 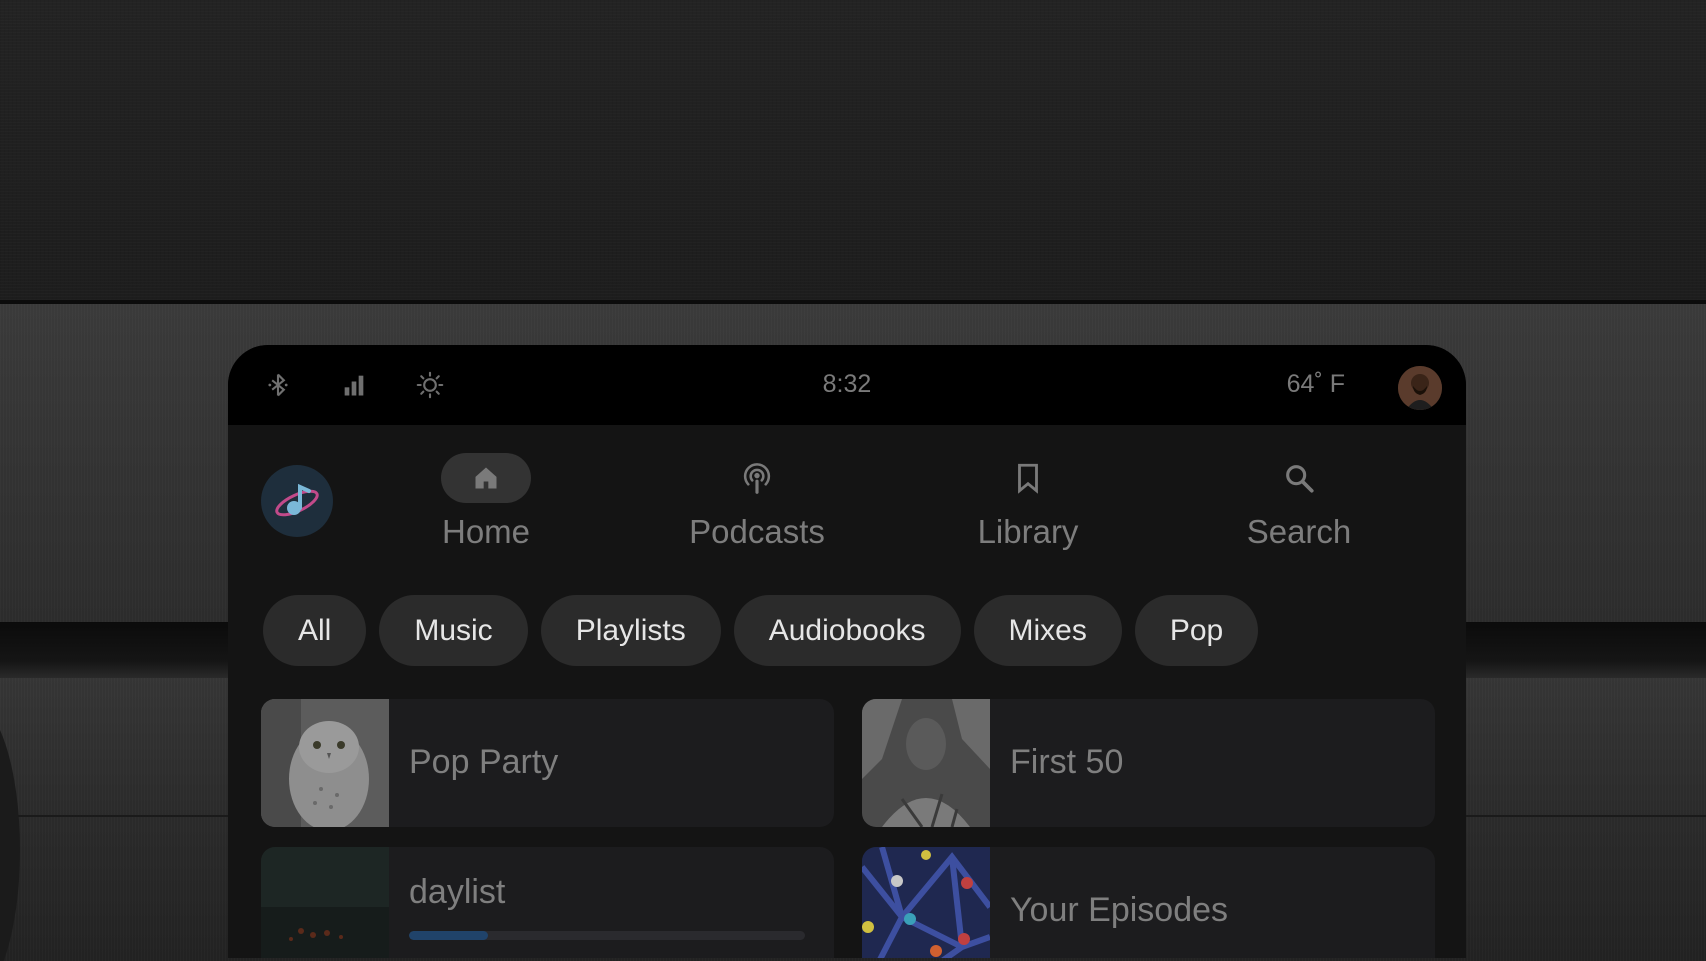 What do you see at coordinates (757, 531) in the screenshot?
I see `nav-podcasts-label: Podcasts` at bounding box center [757, 531].